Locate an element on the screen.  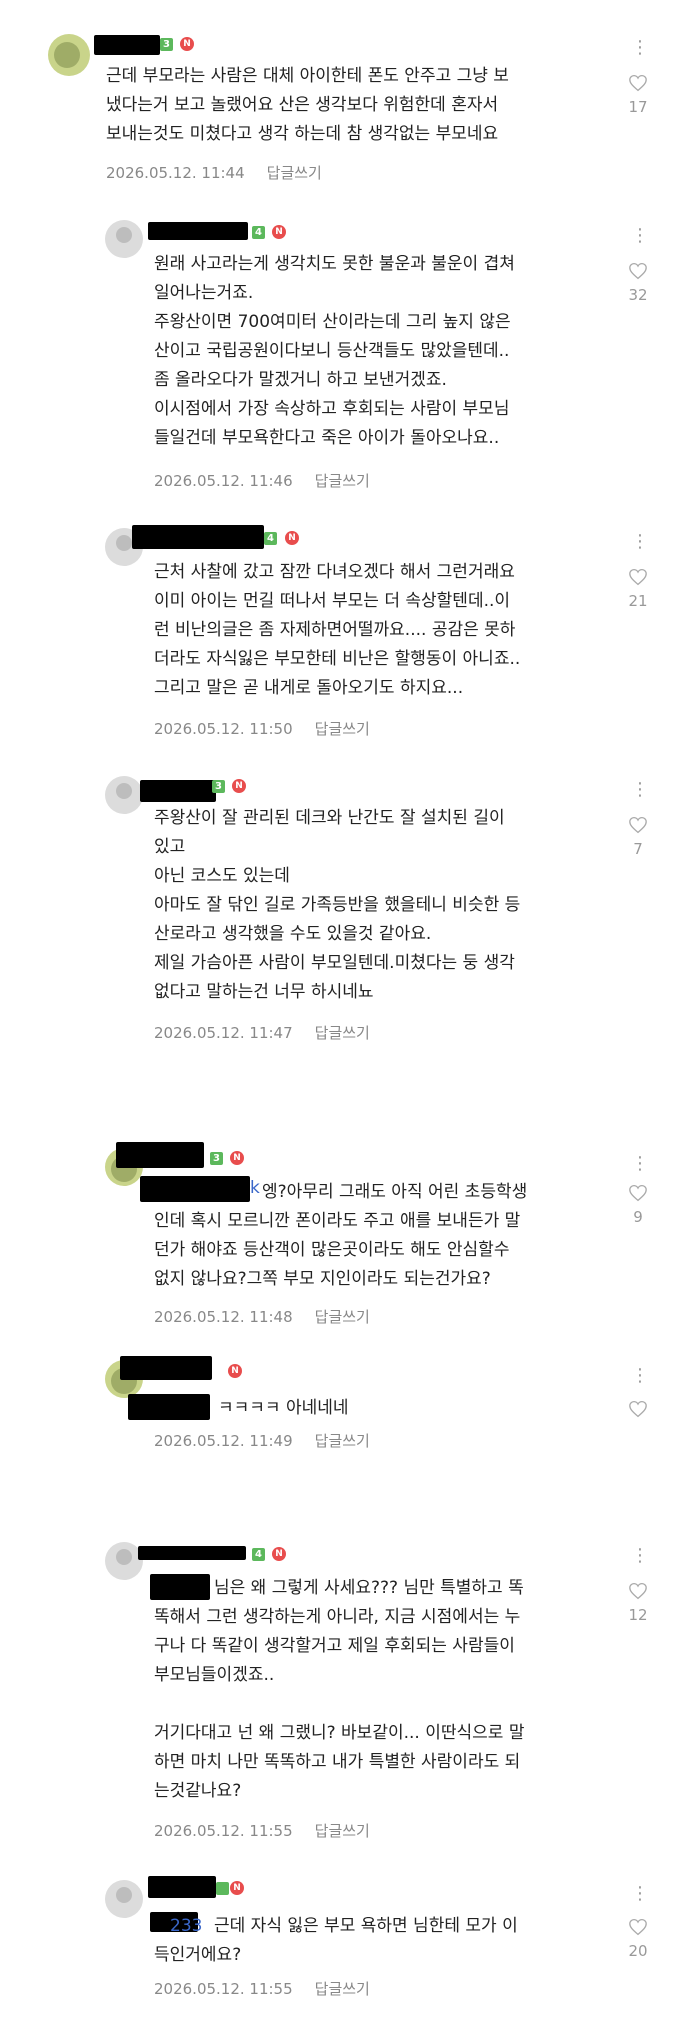
level-badge is located at coordinates (222, 1888).